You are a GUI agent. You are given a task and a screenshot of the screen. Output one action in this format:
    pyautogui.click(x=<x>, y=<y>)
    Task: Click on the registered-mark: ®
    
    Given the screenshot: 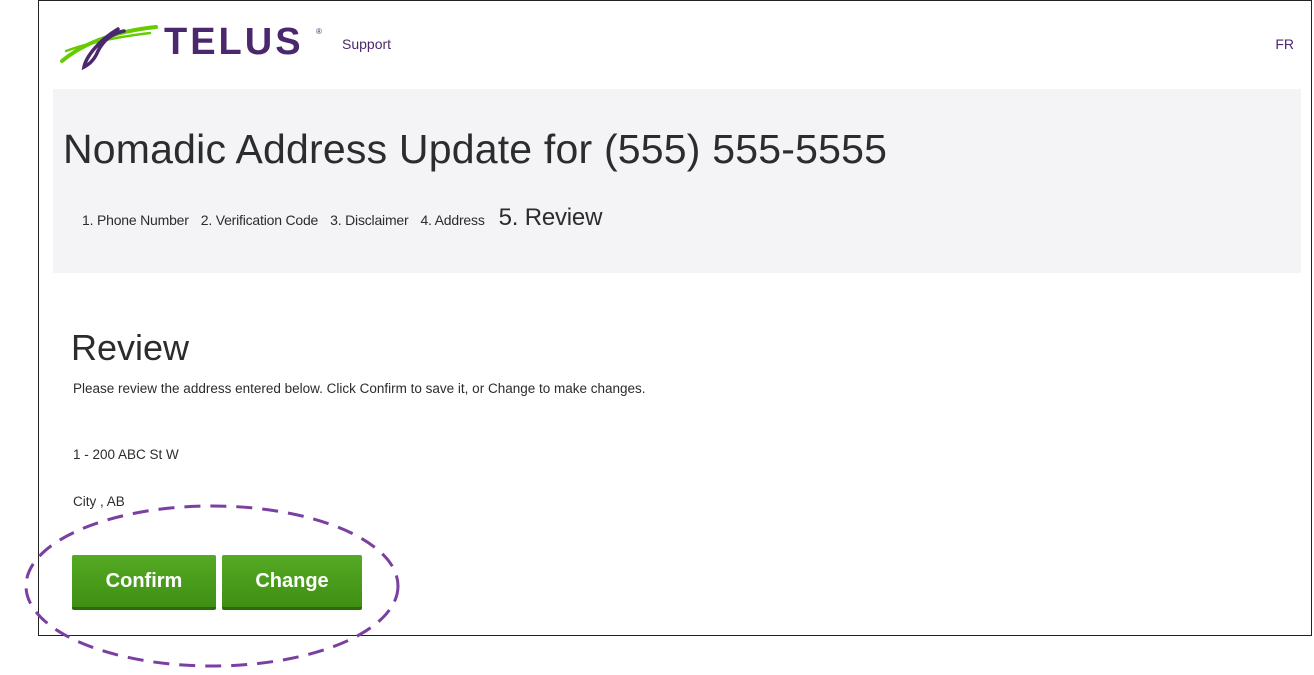 What is the action you would take?
    pyautogui.click(x=319, y=31)
    